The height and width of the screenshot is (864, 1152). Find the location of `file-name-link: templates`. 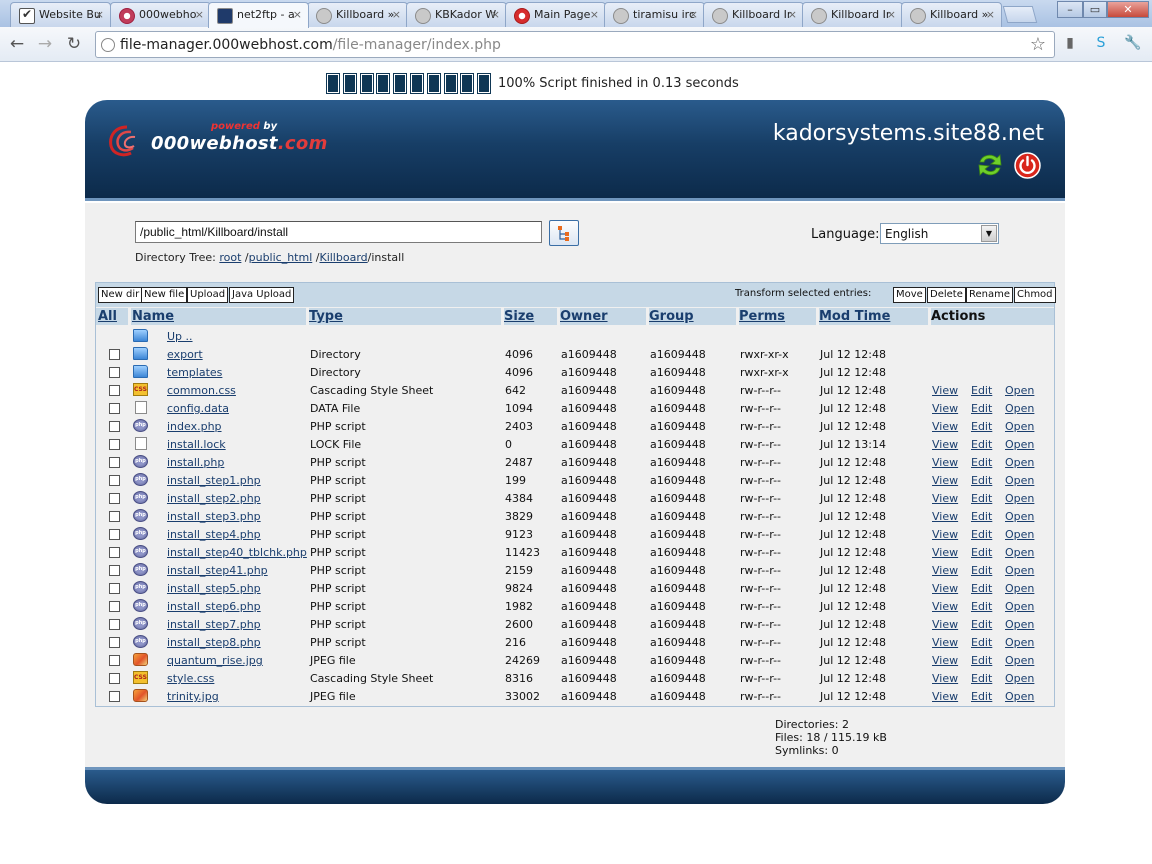

file-name-link: templates is located at coordinates (194, 372).